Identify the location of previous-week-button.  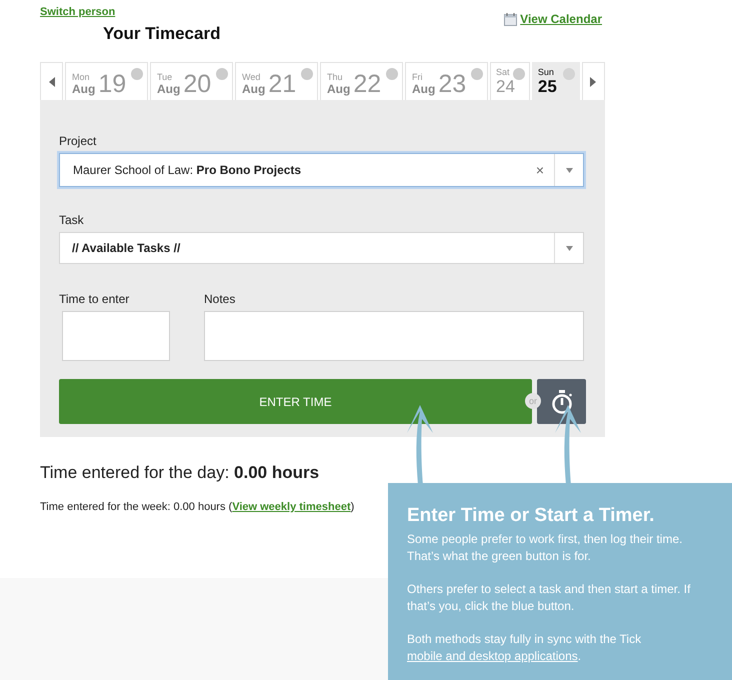
(51, 81).